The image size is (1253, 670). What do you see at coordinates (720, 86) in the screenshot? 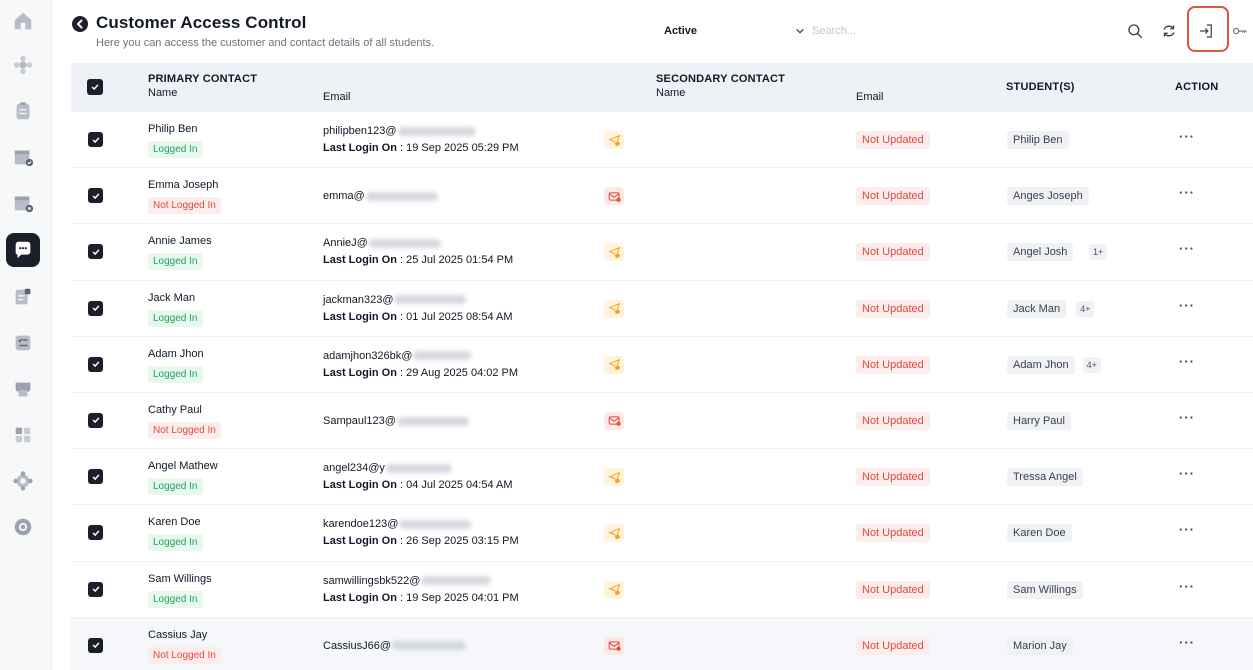
I see `secondary-contact-header: SECONDARY CONTACT Name` at bounding box center [720, 86].